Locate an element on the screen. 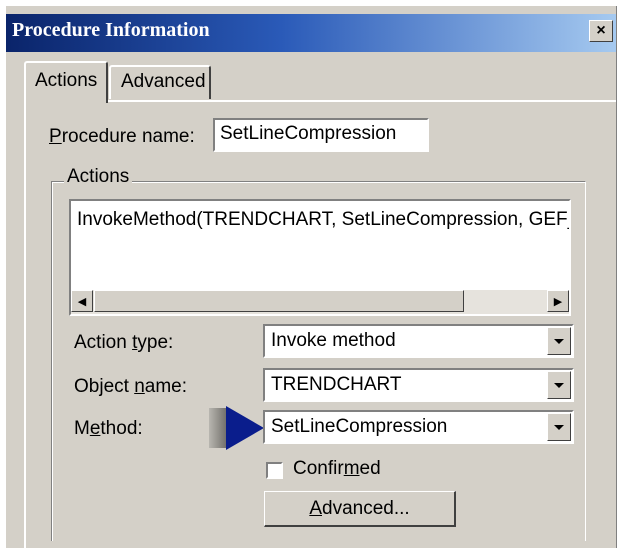  pointer-arrow-tail is located at coordinates (218, 428).